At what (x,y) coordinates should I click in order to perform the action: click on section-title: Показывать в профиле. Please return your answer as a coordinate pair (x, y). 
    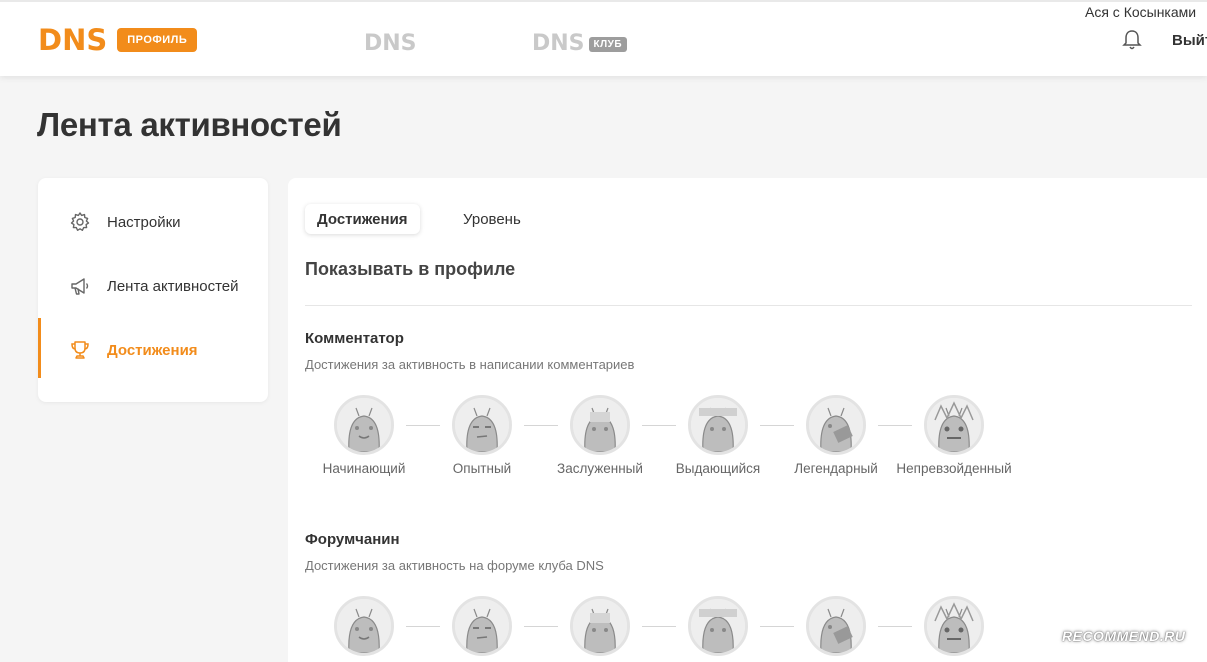
    Looking at the image, I should click on (410, 269).